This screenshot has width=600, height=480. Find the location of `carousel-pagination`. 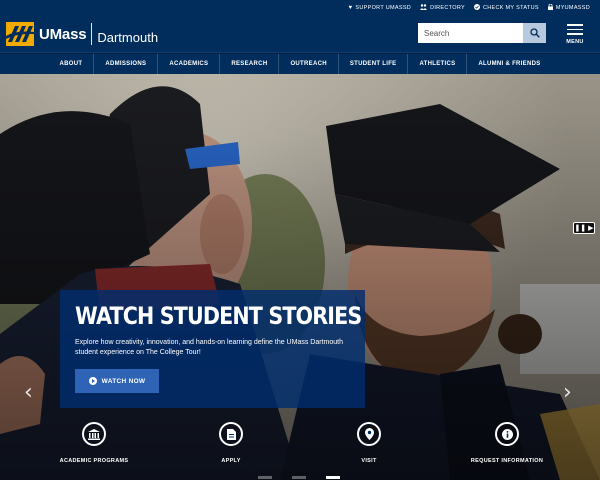

carousel-pagination is located at coordinates (299, 477).